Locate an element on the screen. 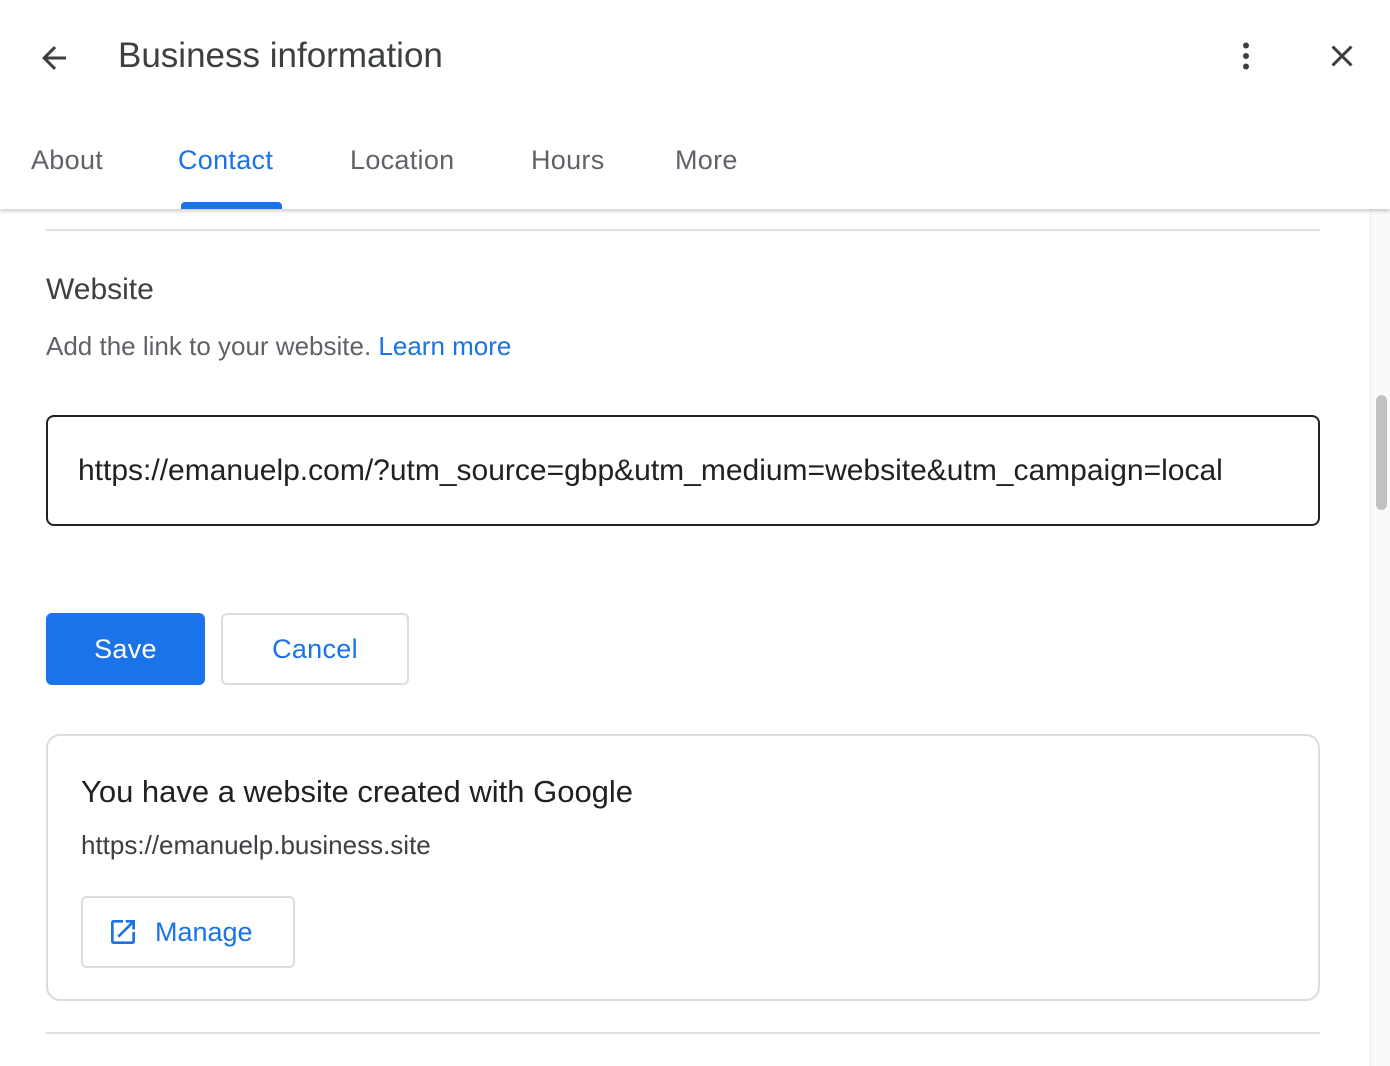 The height and width of the screenshot is (1066, 1390). manage-button: Manage is located at coordinates (188, 932).